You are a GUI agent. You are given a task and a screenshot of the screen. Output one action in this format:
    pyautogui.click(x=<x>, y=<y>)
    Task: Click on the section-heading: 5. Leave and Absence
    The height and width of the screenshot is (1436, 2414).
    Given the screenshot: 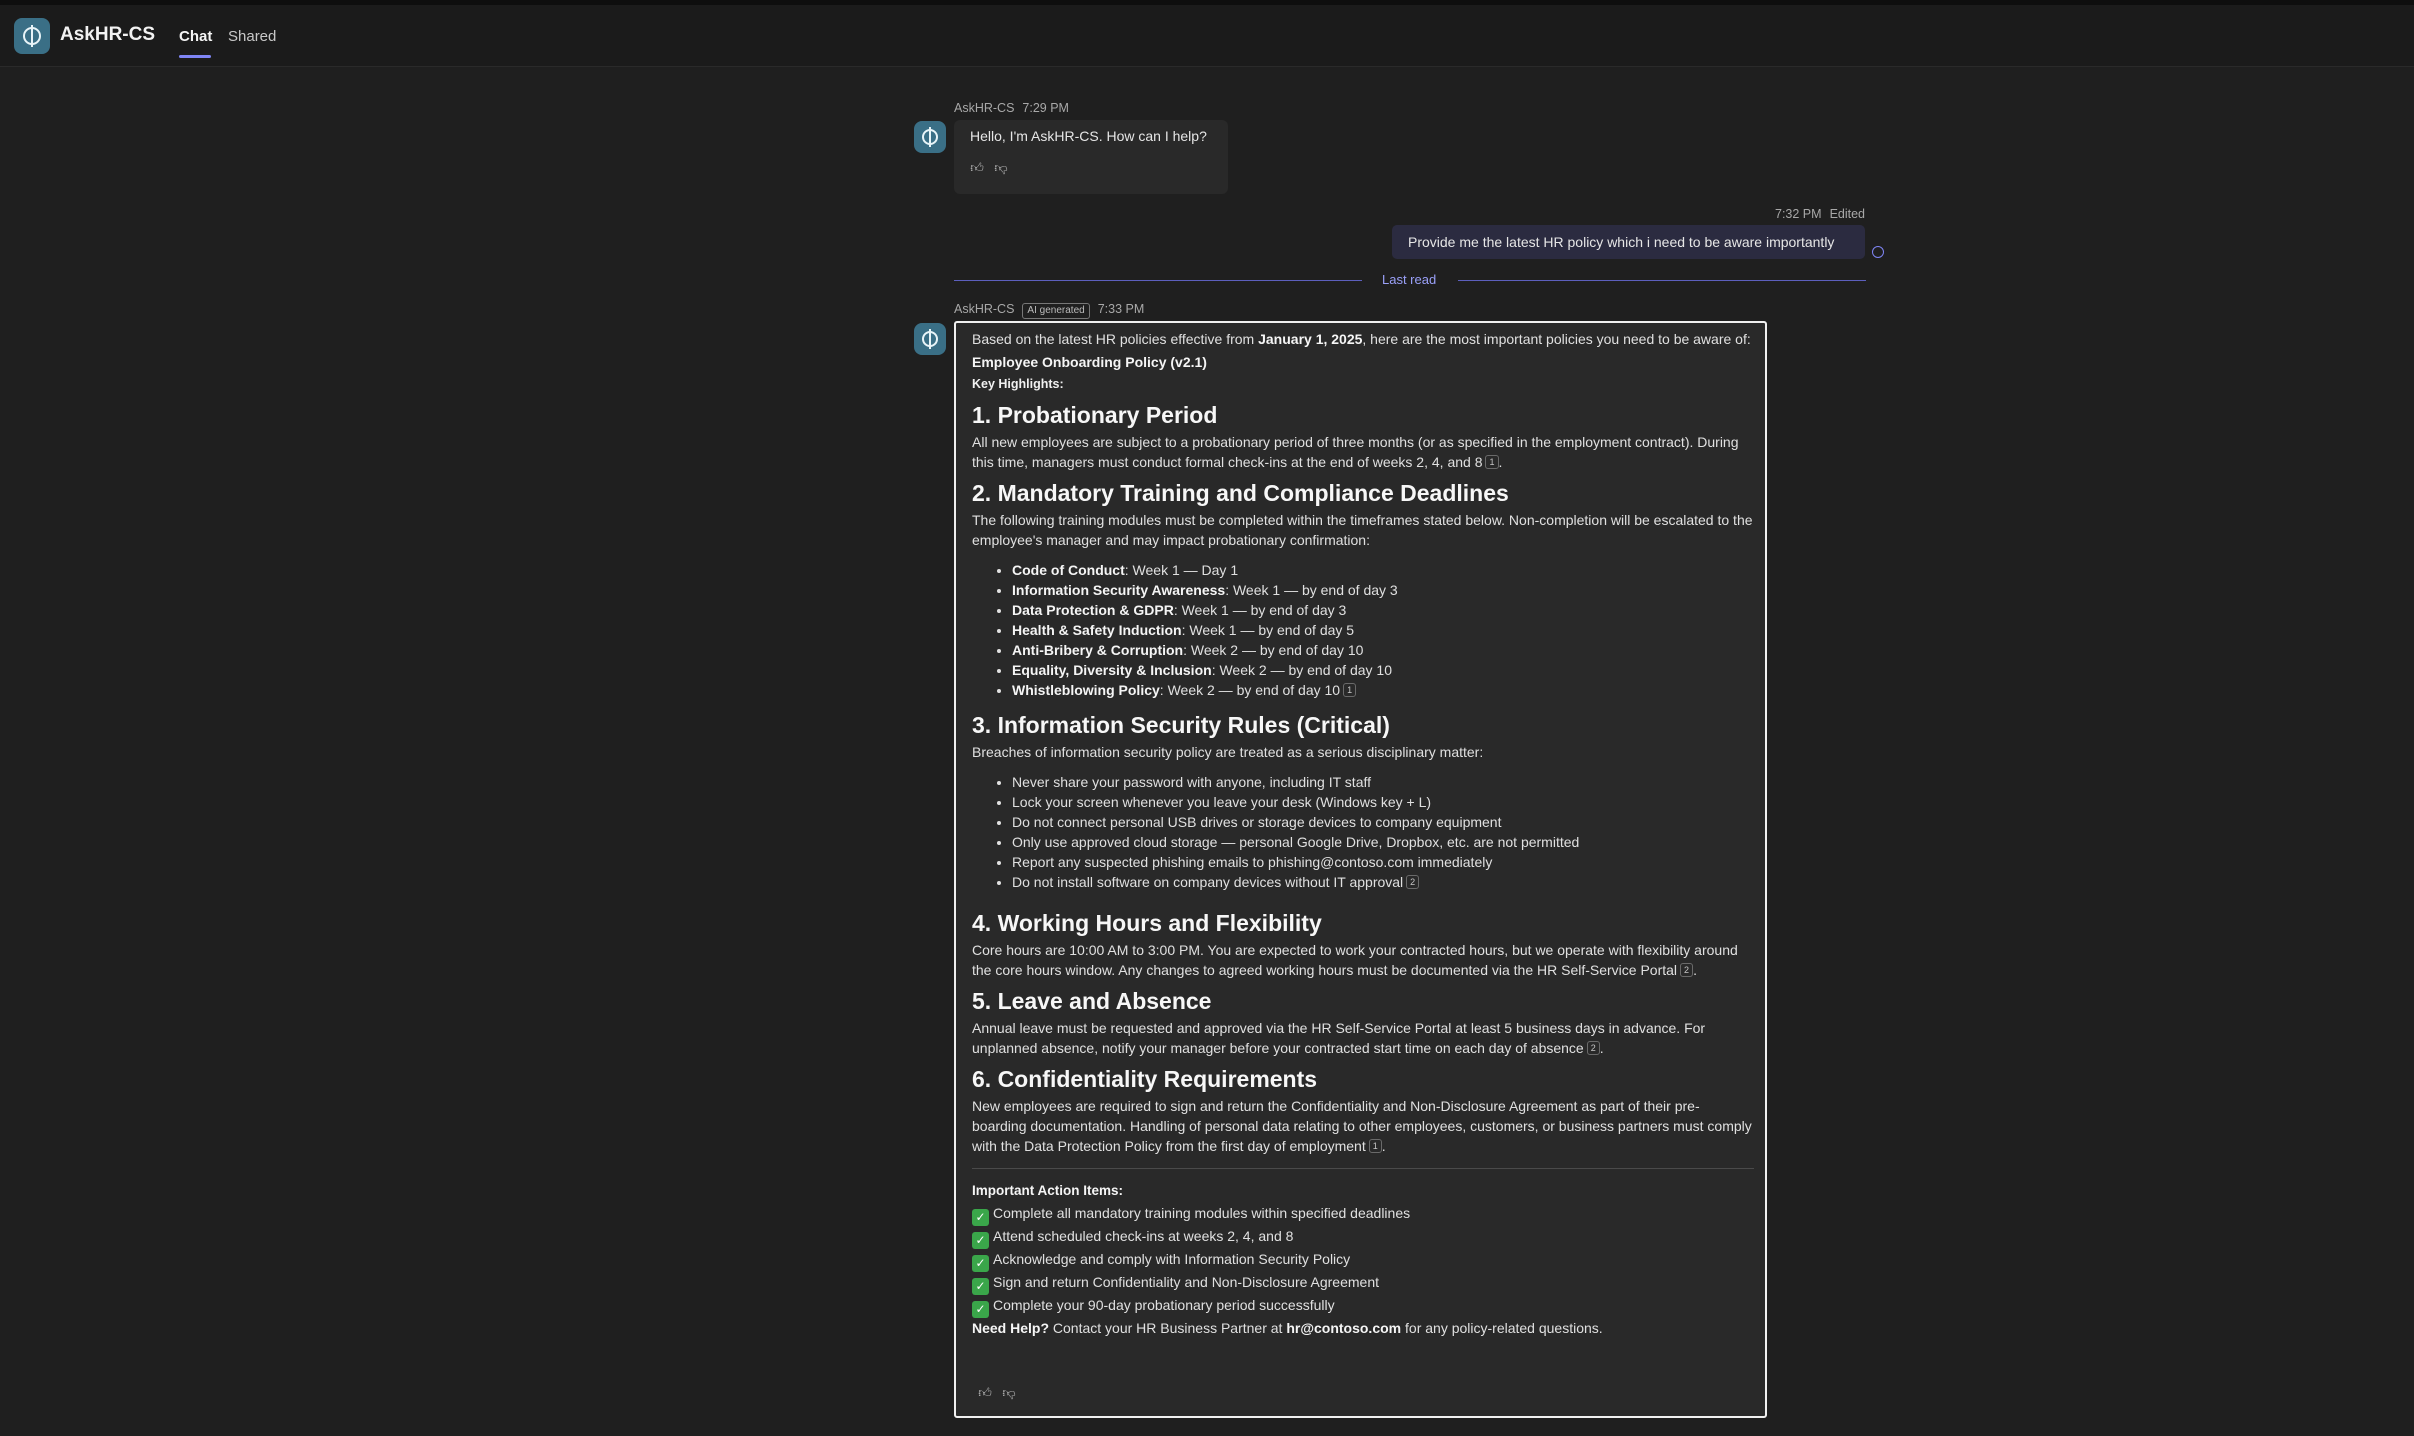 What is the action you would take?
    pyautogui.click(x=1092, y=1001)
    